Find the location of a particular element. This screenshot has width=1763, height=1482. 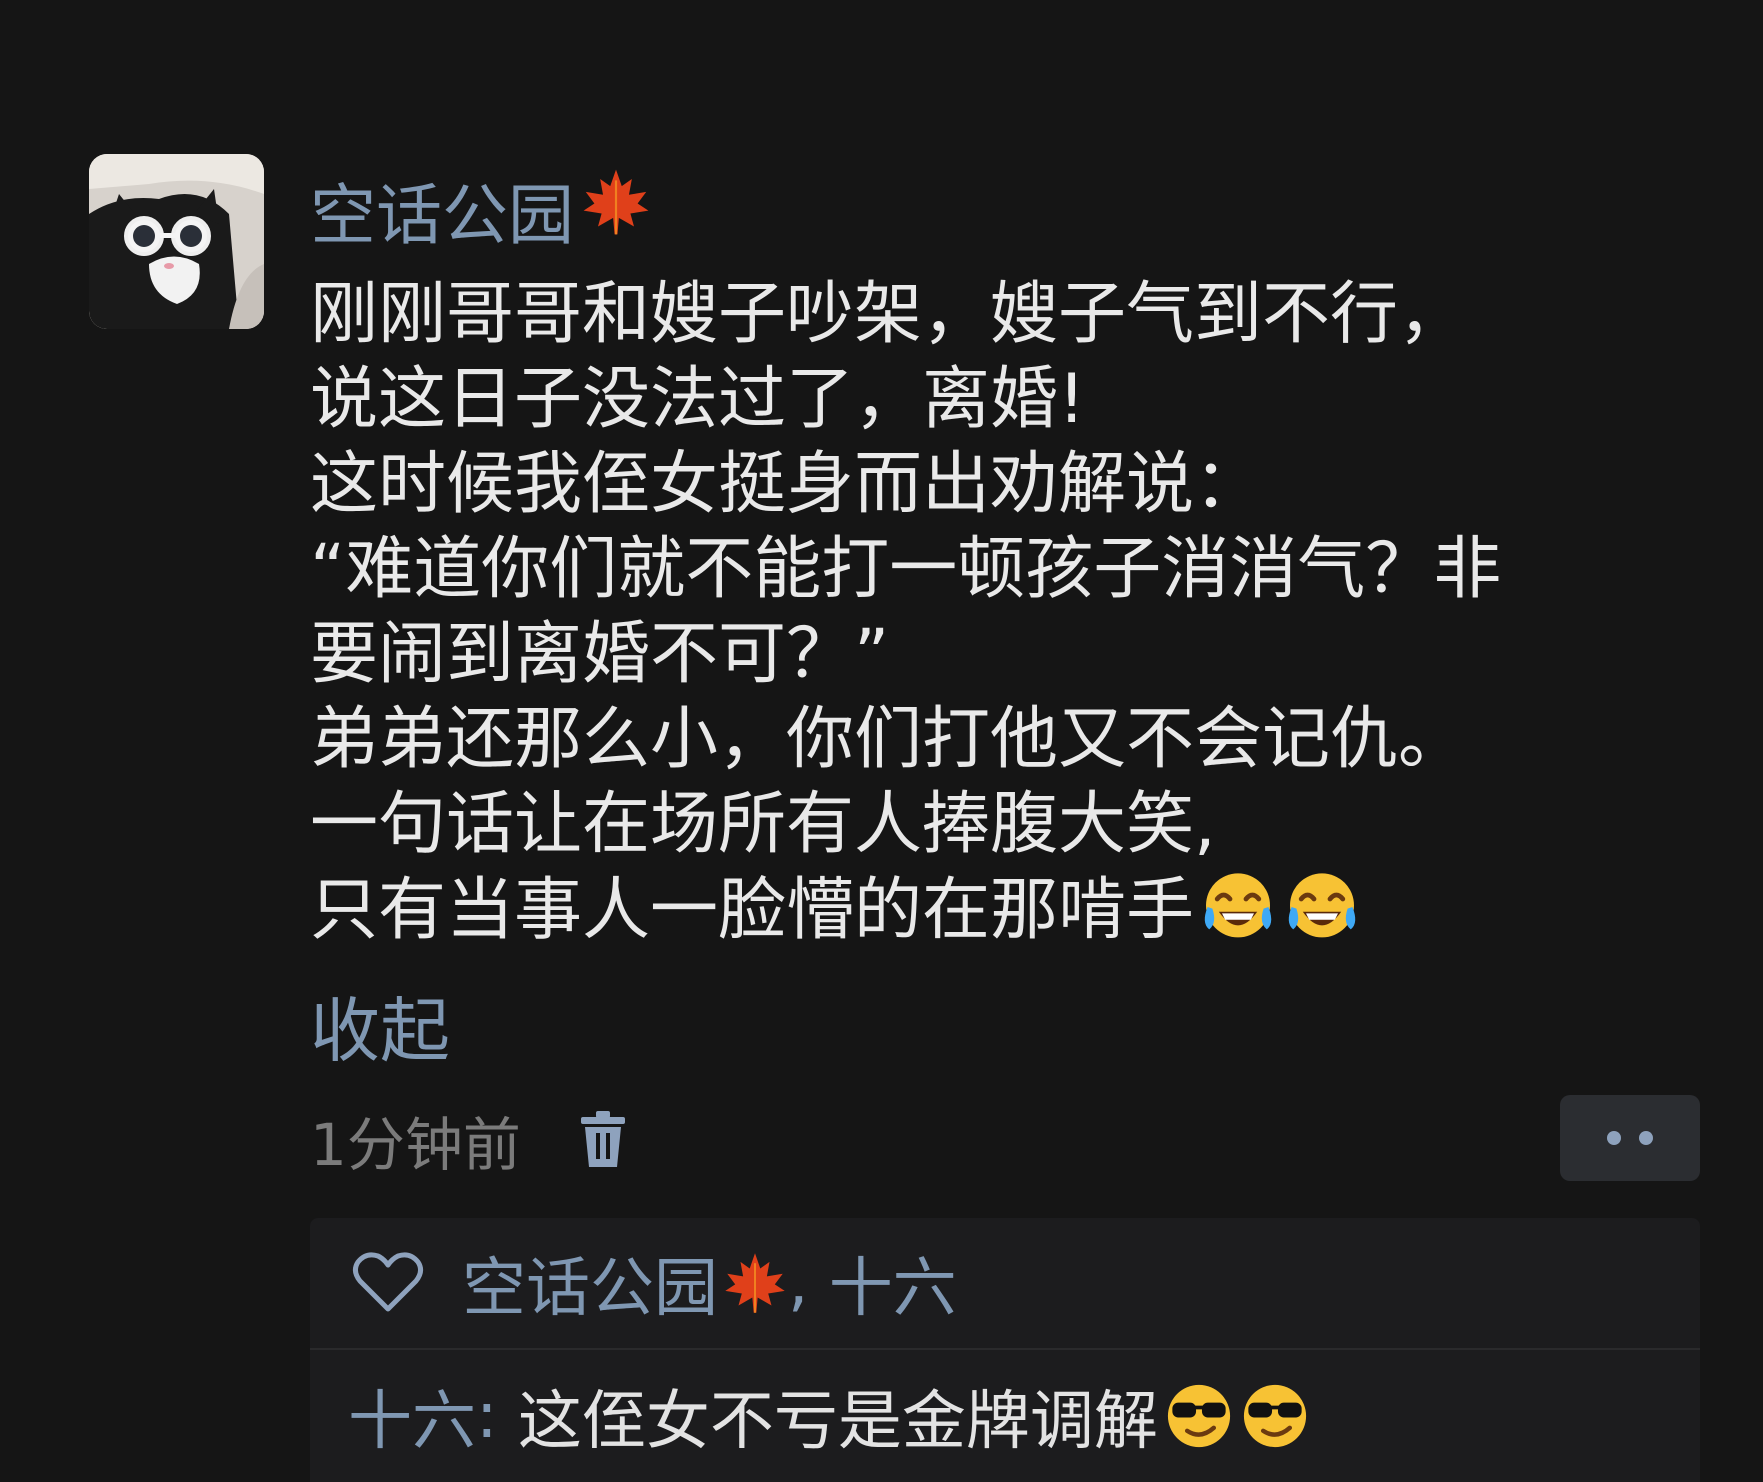

post-body-line: 刚刚哥哥和嫂子吵架，嫂子气到不行， is located at coordinates (888, 314).